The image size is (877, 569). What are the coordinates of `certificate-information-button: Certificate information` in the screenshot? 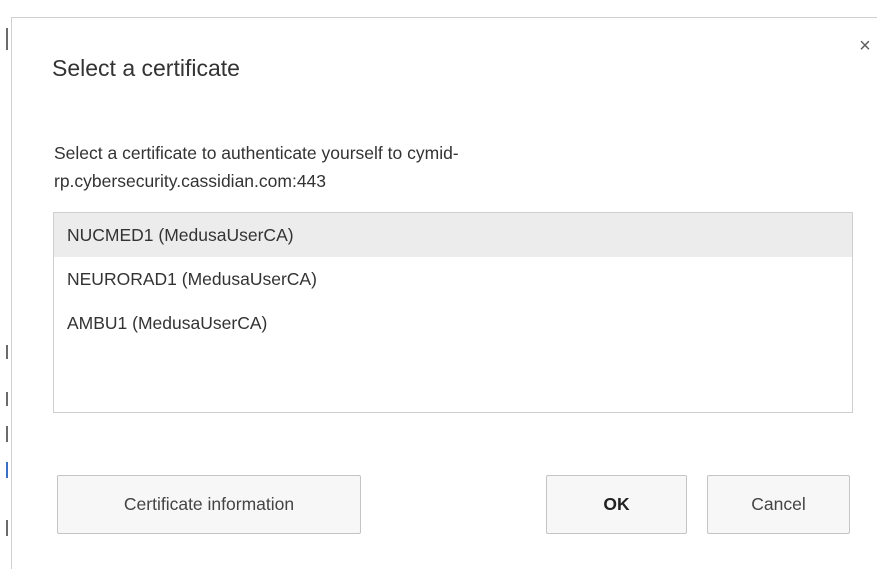 It's located at (209, 504).